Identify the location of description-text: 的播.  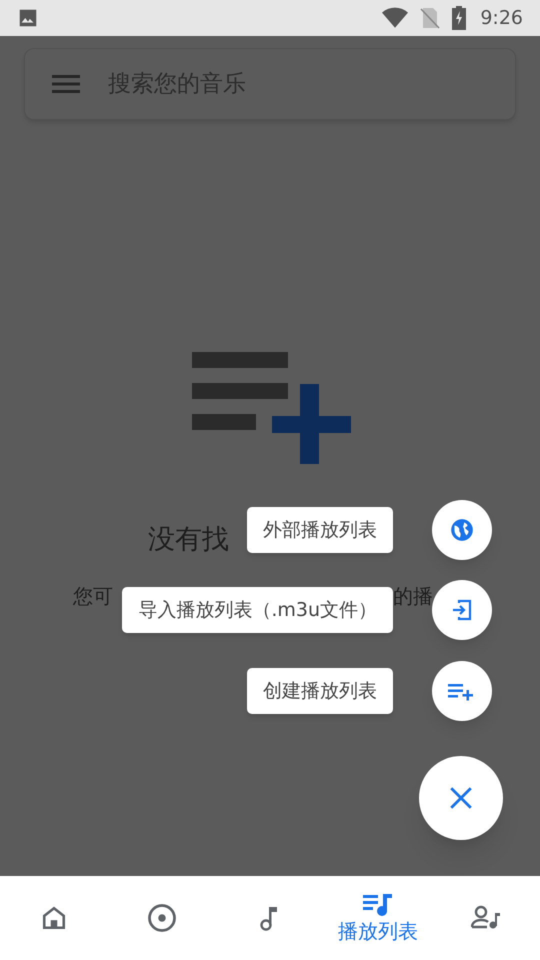
(413, 596).